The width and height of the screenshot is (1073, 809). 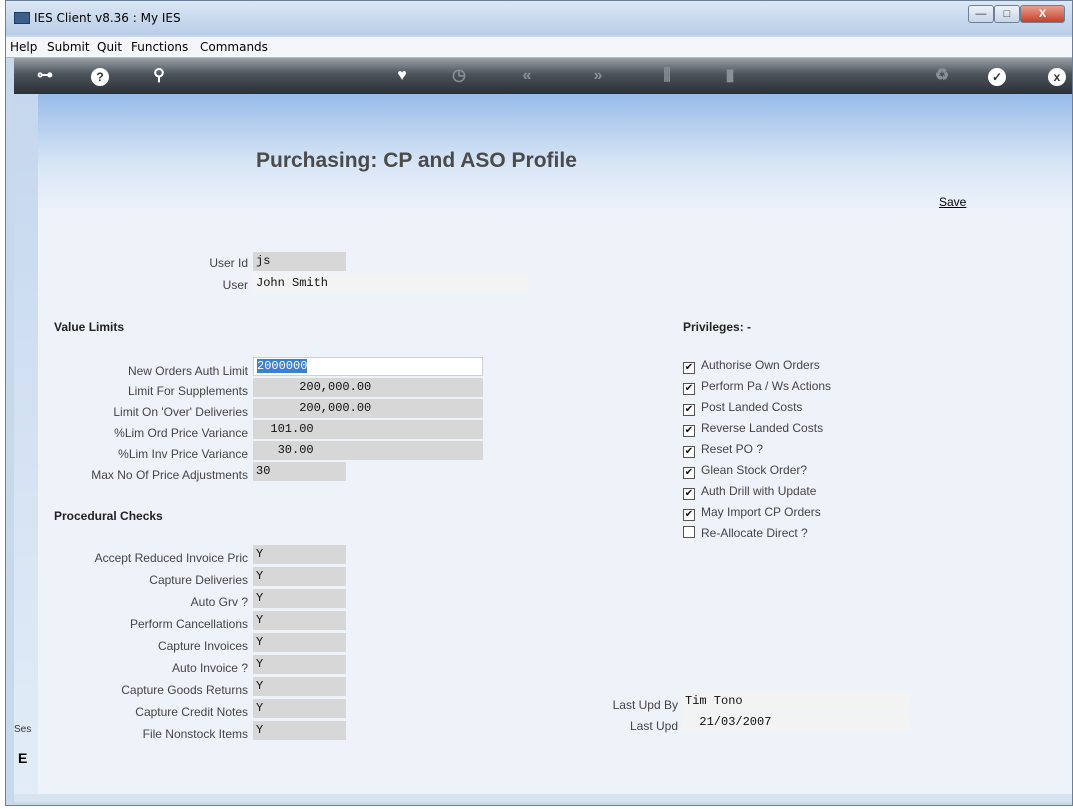 What do you see at coordinates (368, 408) in the screenshot?
I see `limit-on-over-deliveries-field: 200,000.00` at bounding box center [368, 408].